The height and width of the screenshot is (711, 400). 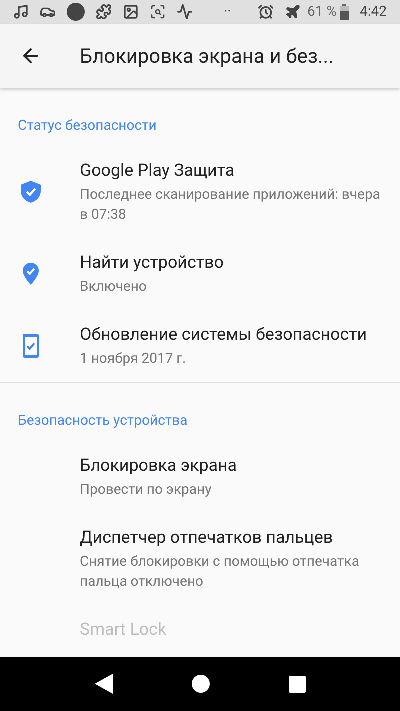 What do you see at coordinates (103, 421) in the screenshot?
I see `section-header: Безопасность устройства` at bounding box center [103, 421].